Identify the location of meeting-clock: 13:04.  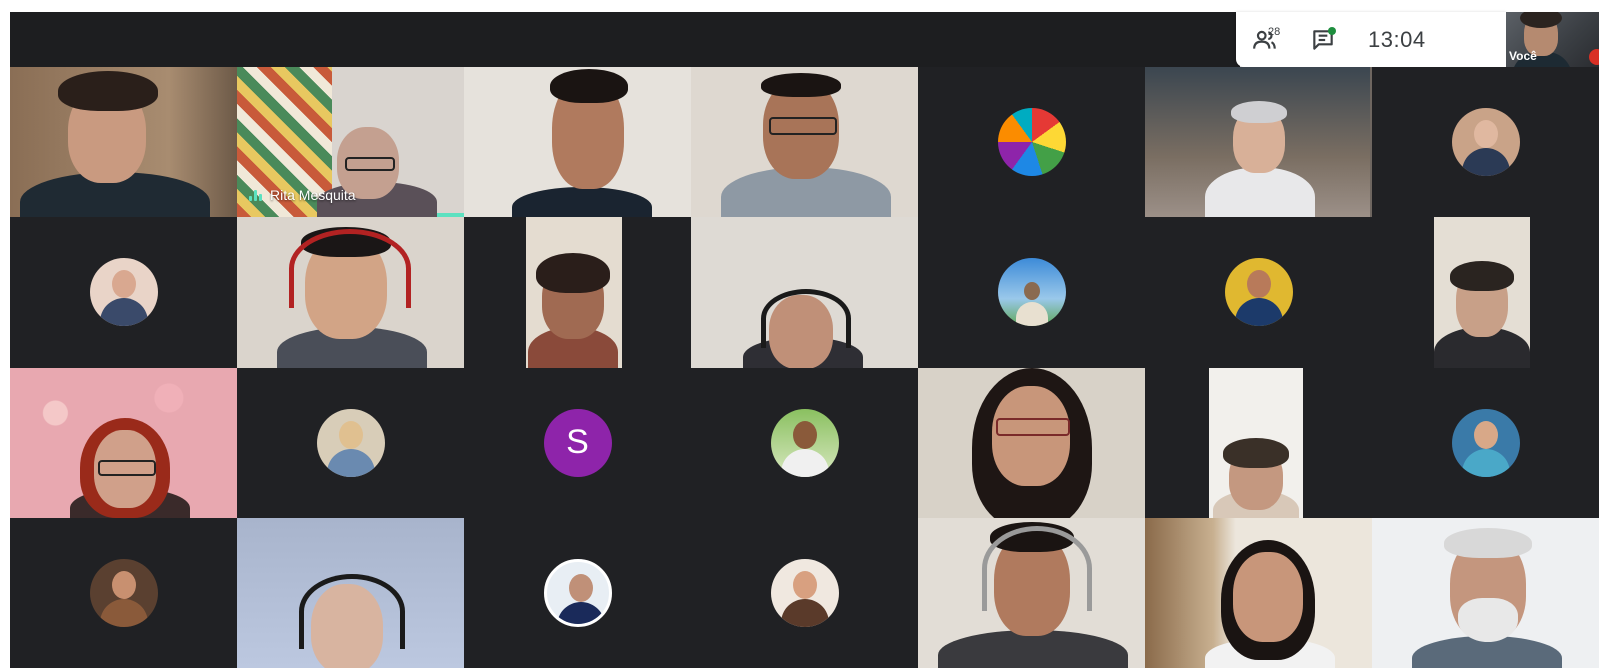
(1397, 39).